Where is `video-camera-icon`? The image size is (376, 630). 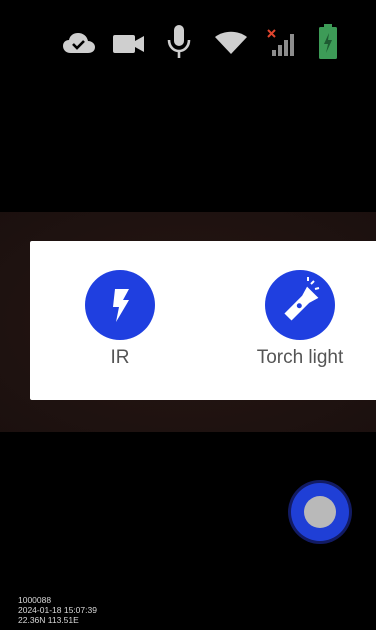
video-camera-icon is located at coordinates (129, 46).